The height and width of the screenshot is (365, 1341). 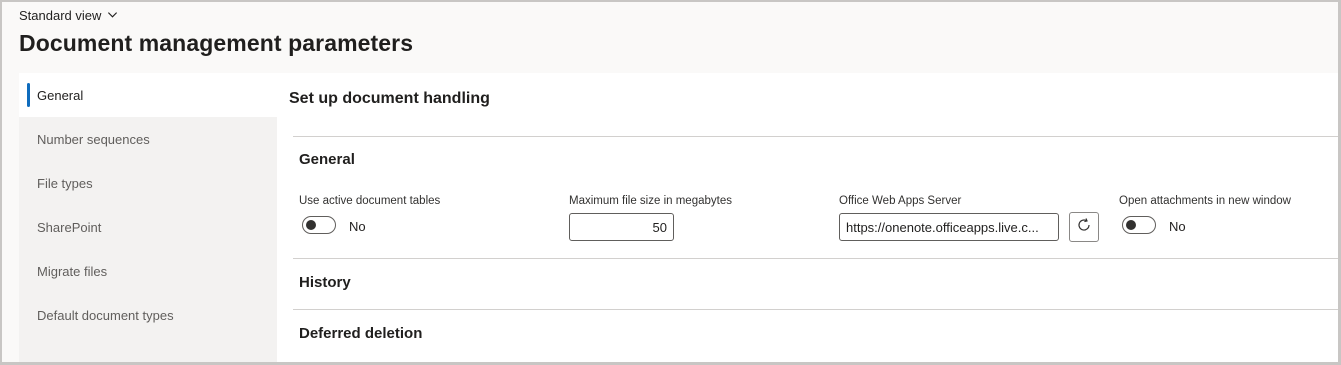 What do you see at coordinates (360, 333) in the screenshot?
I see `group-header-deferred-deletion: Deferred deletion` at bounding box center [360, 333].